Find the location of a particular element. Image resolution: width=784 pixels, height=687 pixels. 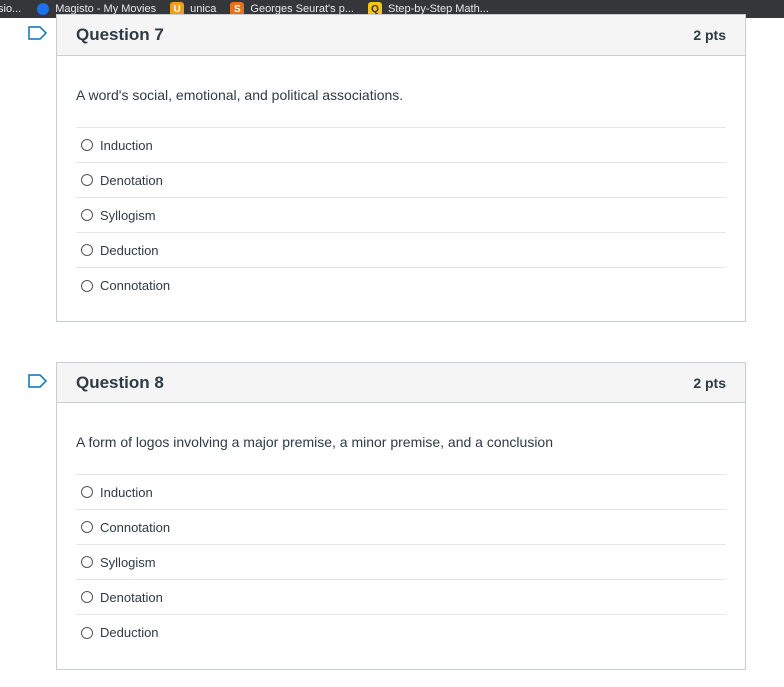

question-title: Question 8 is located at coordinates (120, 382).